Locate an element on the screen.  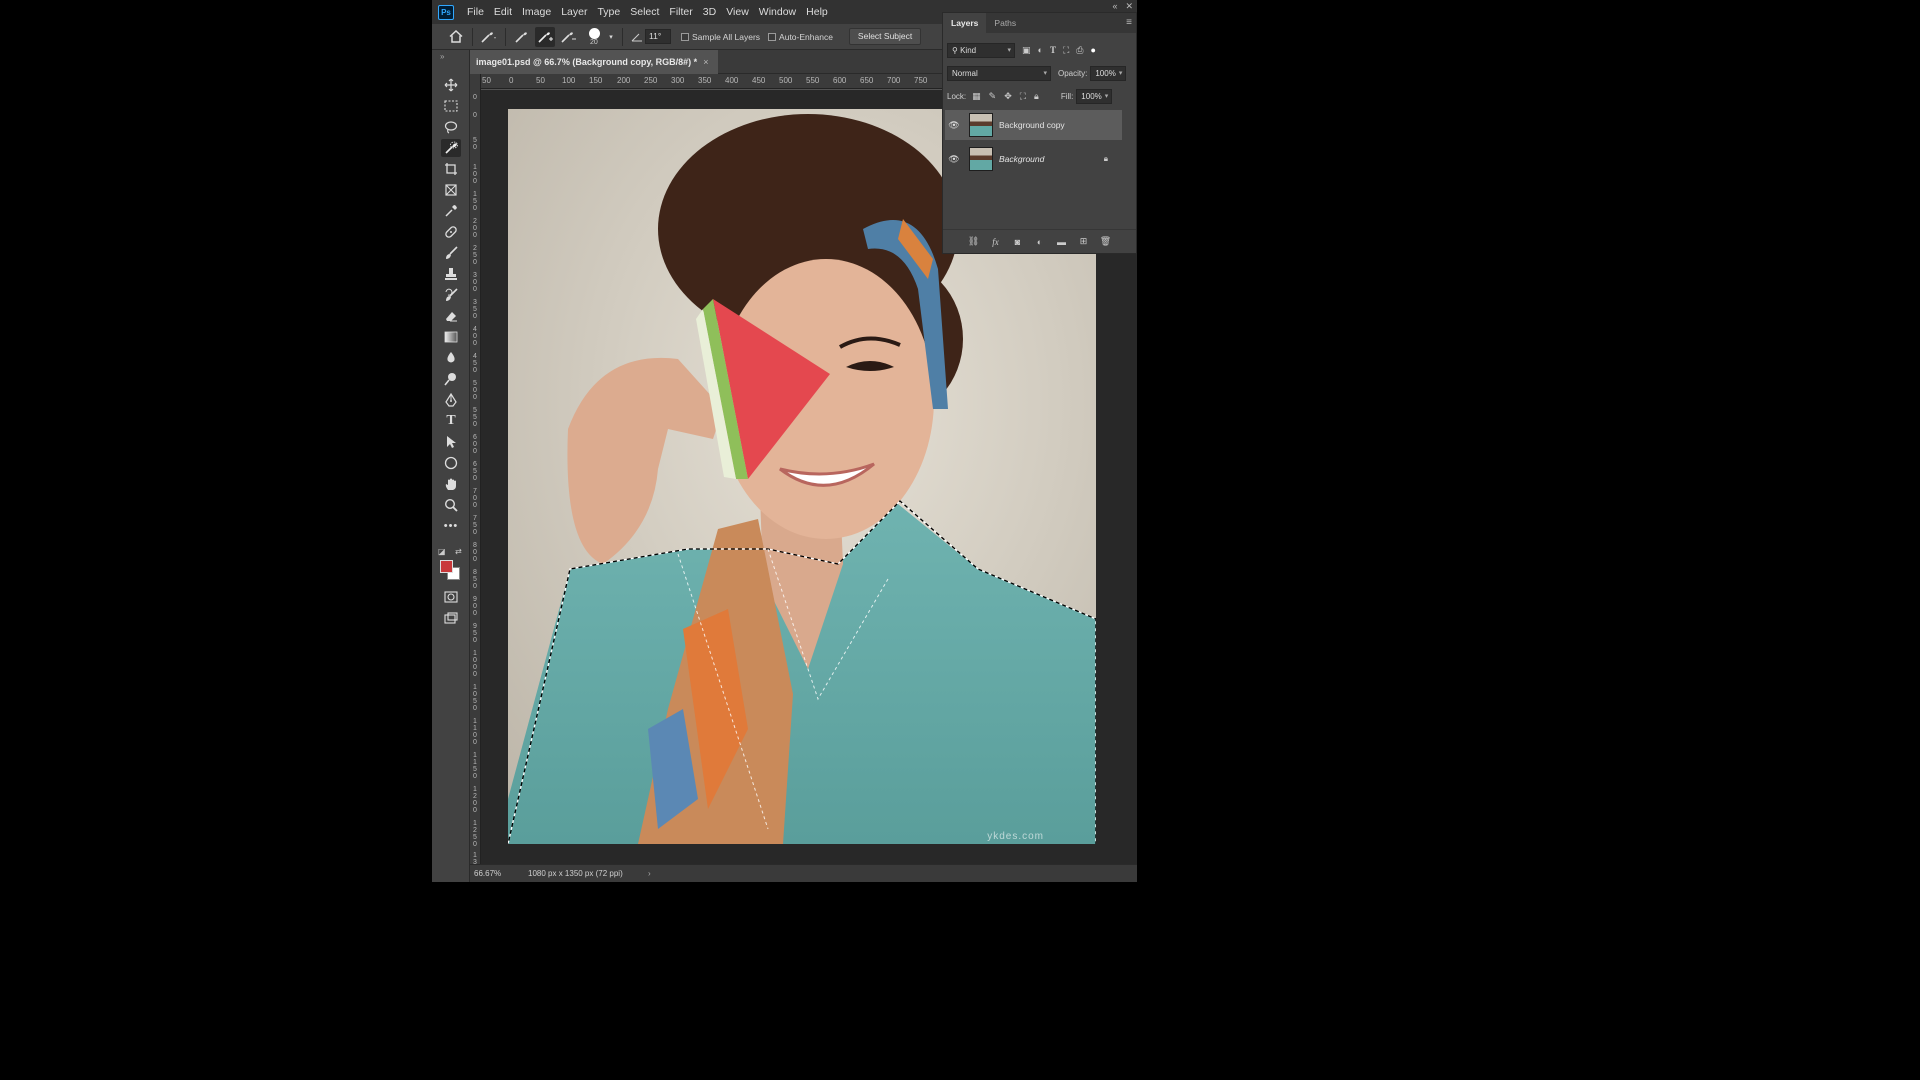
home-icon is located at coordinates (456, 37).